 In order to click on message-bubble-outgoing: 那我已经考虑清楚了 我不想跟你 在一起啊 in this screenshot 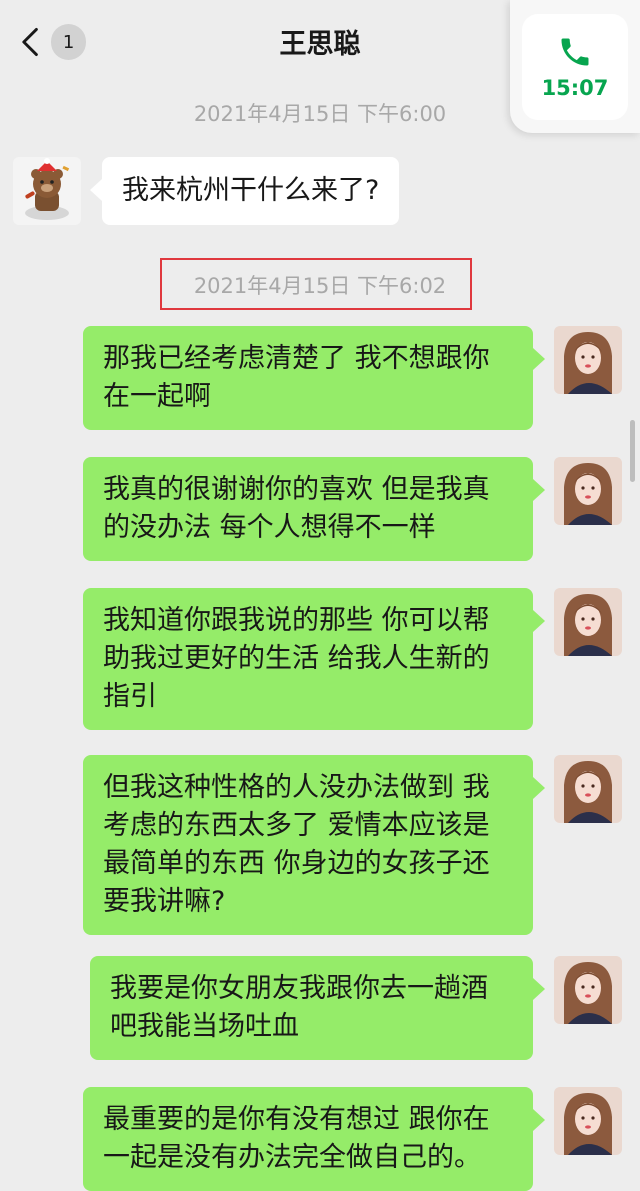, I will do `click(314, 378)`.